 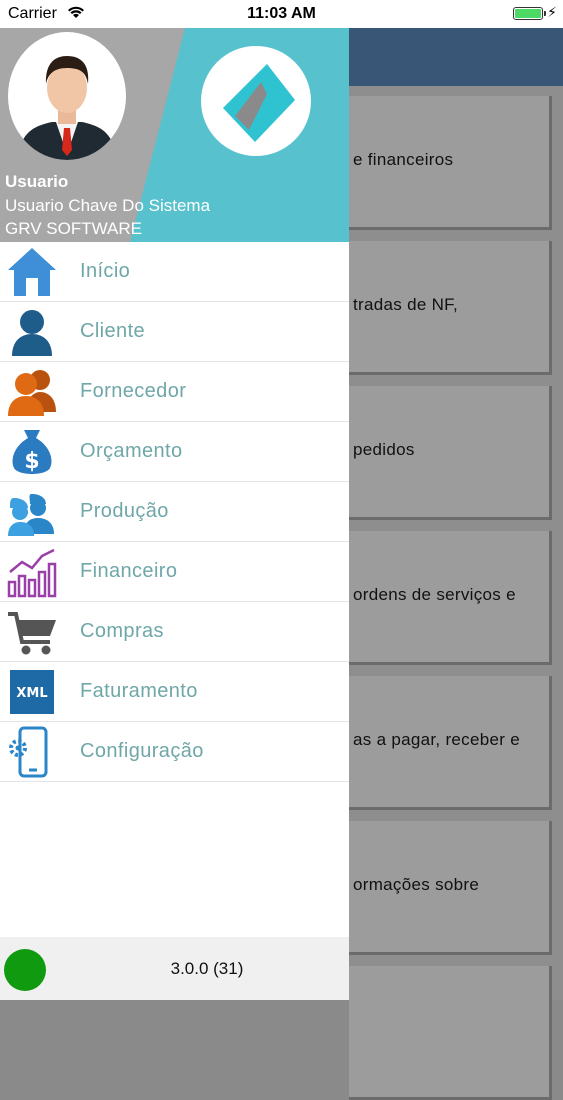 I want to click on people-icon, so click(x=32, y=392).